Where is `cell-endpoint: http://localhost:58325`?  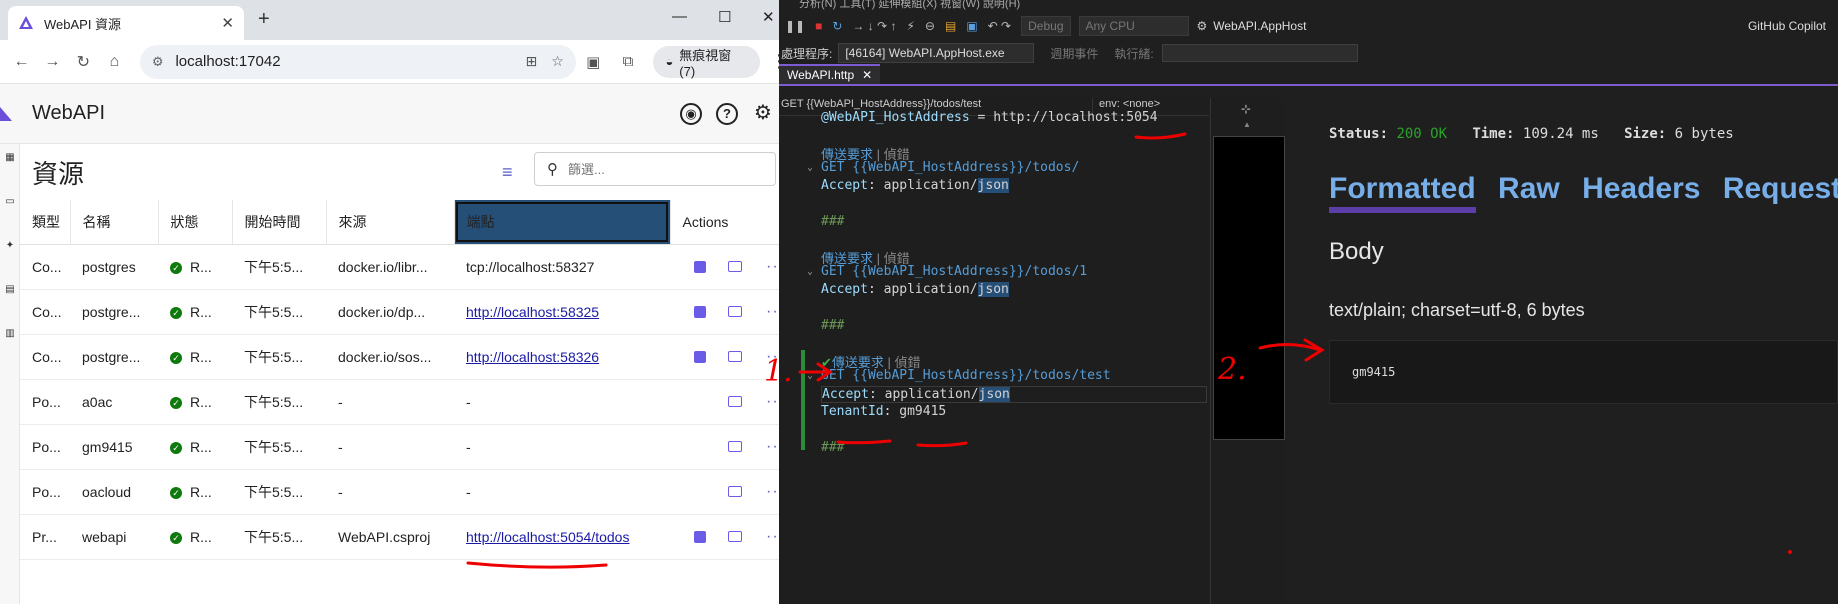 cell-endpoint: http://localhost:58325 is located at coordinates (562, 312).